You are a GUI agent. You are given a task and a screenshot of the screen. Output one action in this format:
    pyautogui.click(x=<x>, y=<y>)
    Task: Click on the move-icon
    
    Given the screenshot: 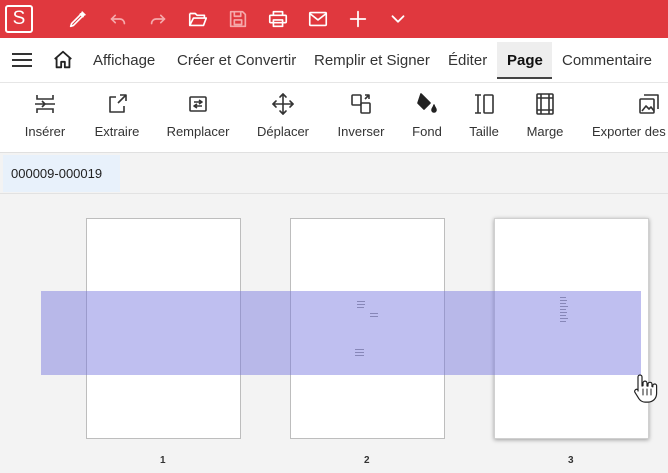 What is the action you would take?
    pyautogui.click(x=283, y=104)
    